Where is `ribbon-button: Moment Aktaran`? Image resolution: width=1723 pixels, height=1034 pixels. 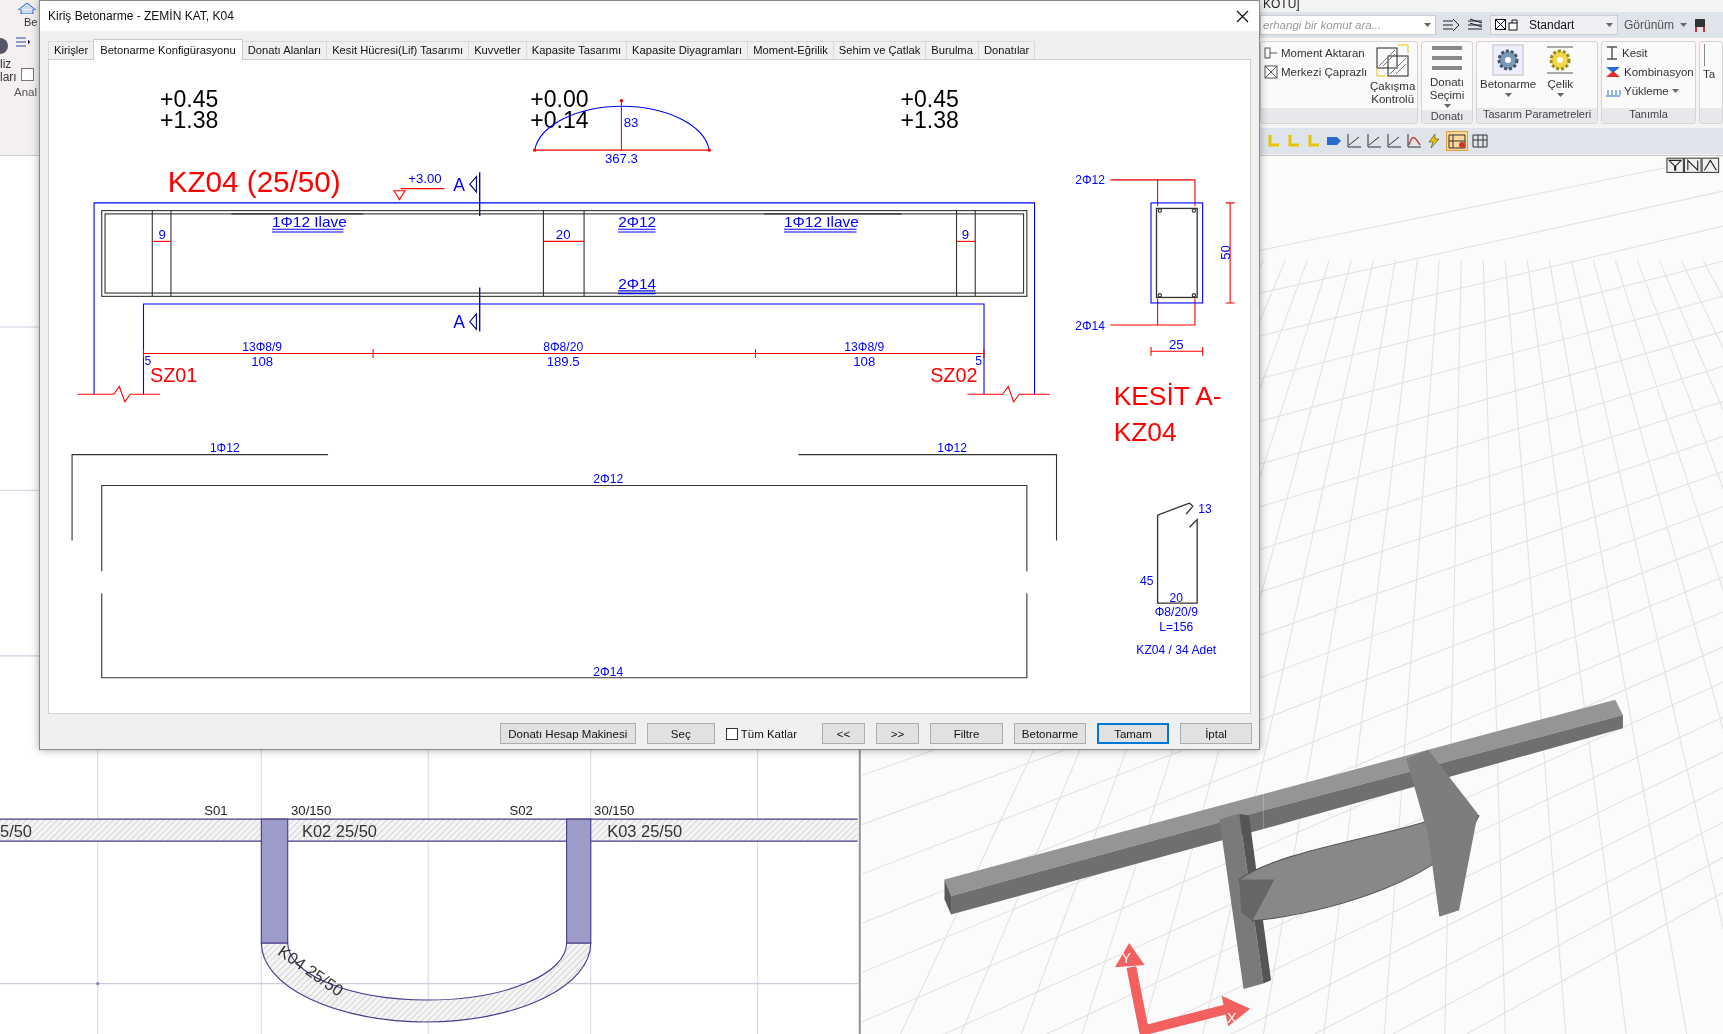
ribbon-button: Moment Aktaran is located at coordinates (1316, 53).